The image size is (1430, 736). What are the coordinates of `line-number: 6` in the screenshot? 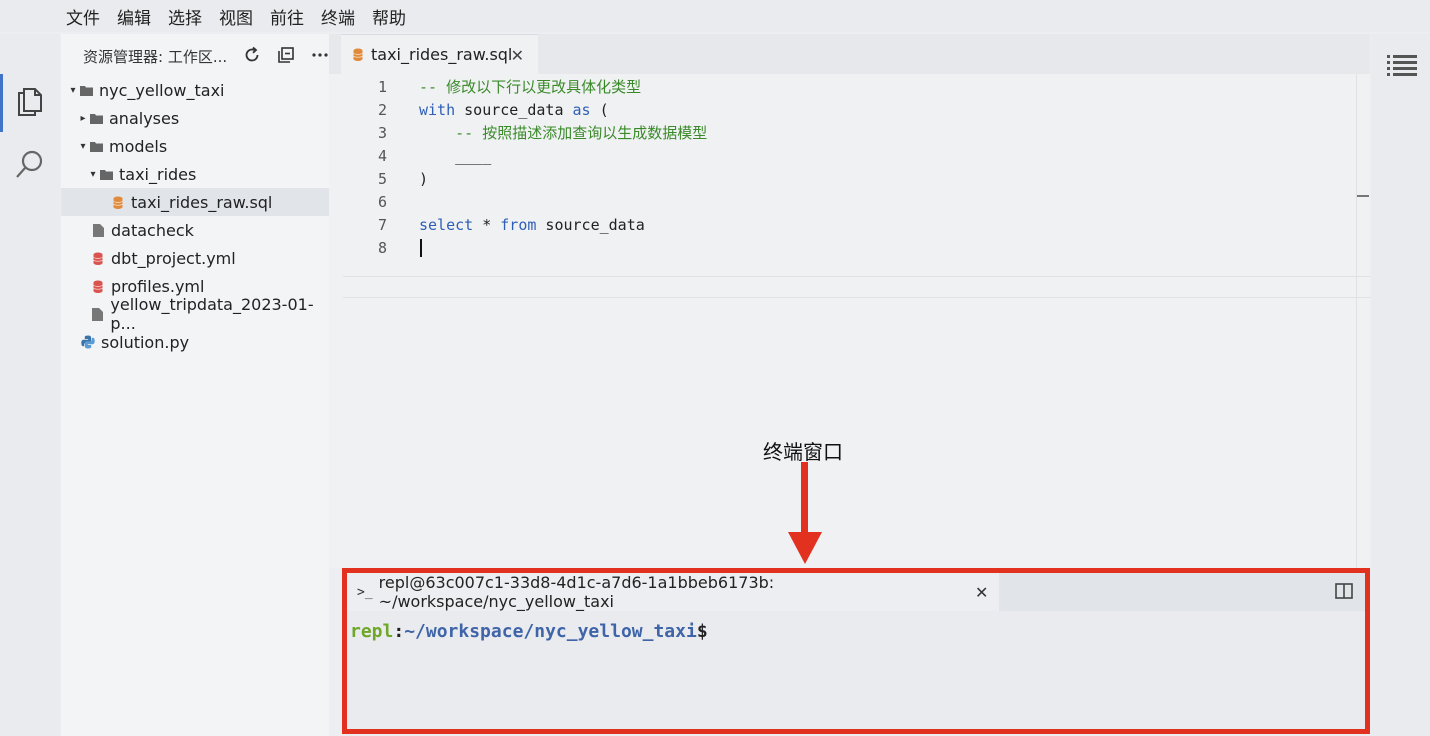 It's located at (382, 202).